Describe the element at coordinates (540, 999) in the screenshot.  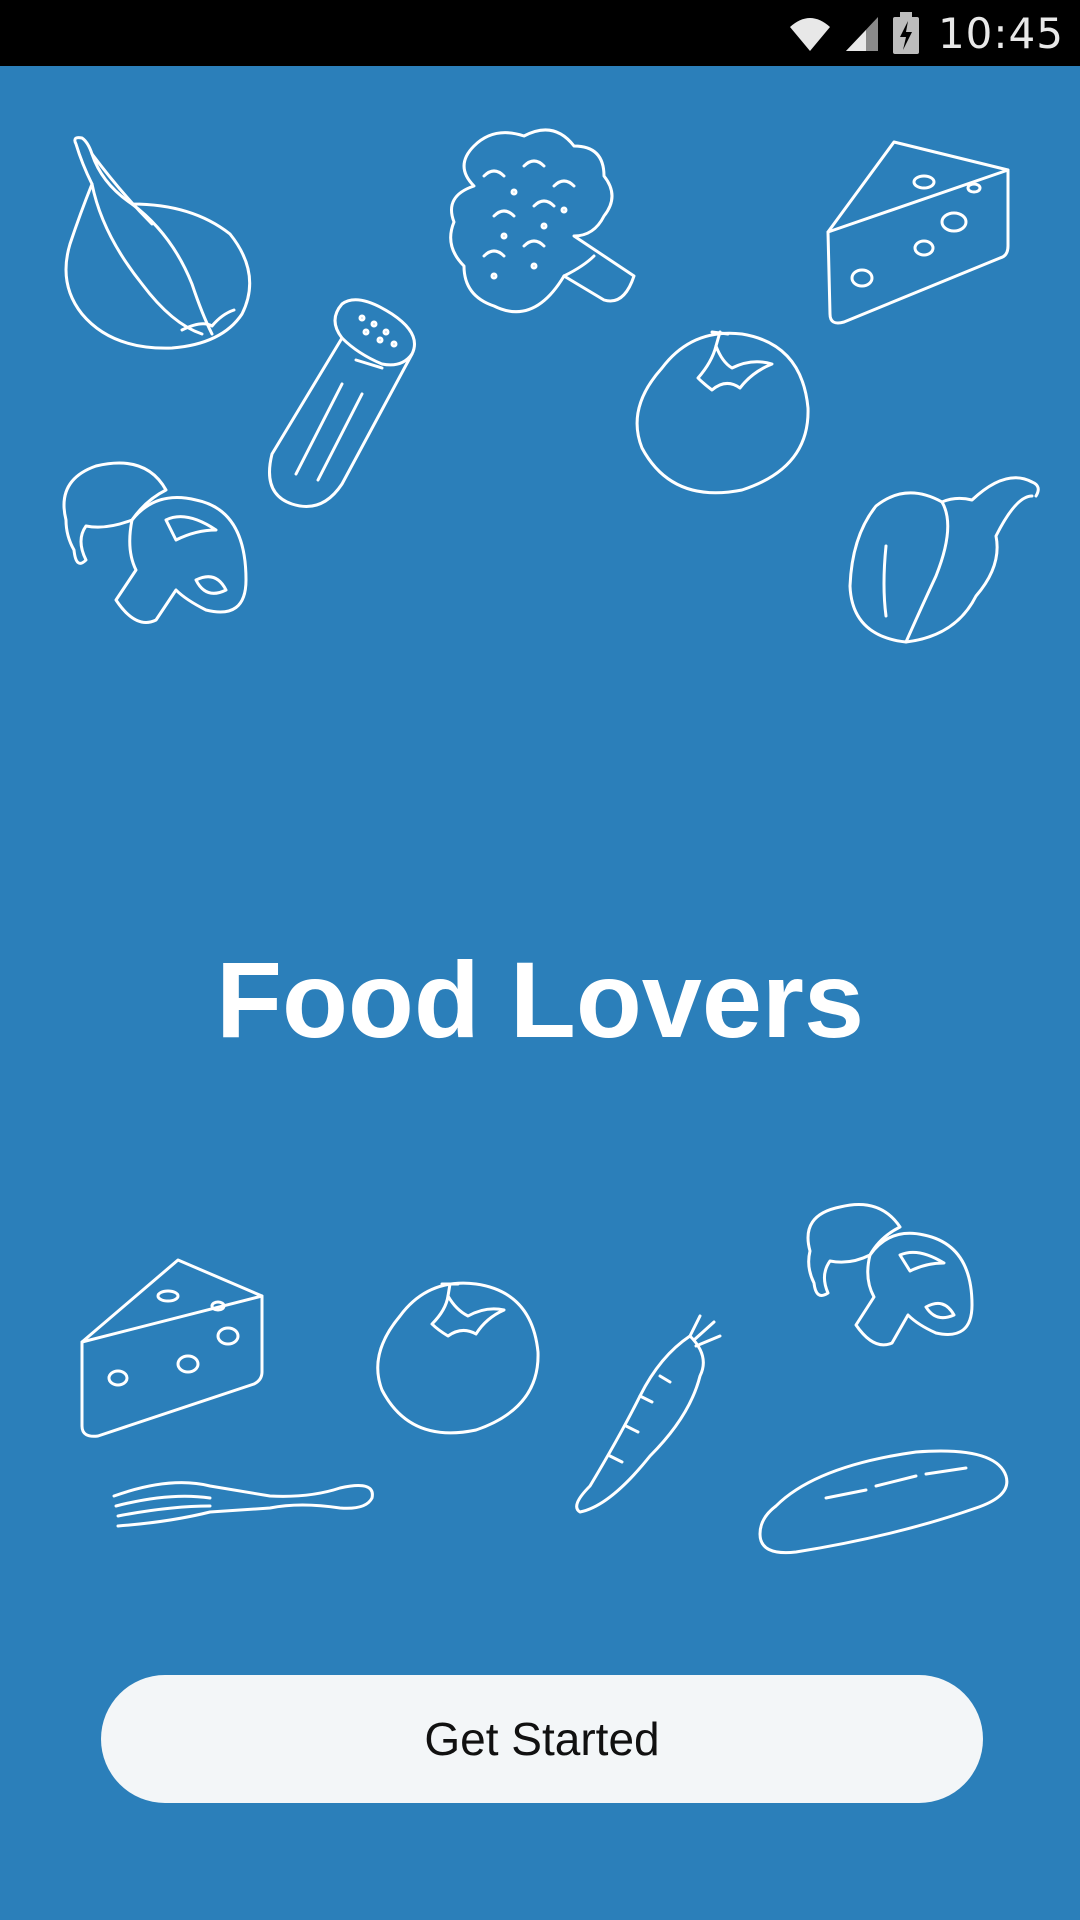
I see `app-title: Food Lovers` at that location.